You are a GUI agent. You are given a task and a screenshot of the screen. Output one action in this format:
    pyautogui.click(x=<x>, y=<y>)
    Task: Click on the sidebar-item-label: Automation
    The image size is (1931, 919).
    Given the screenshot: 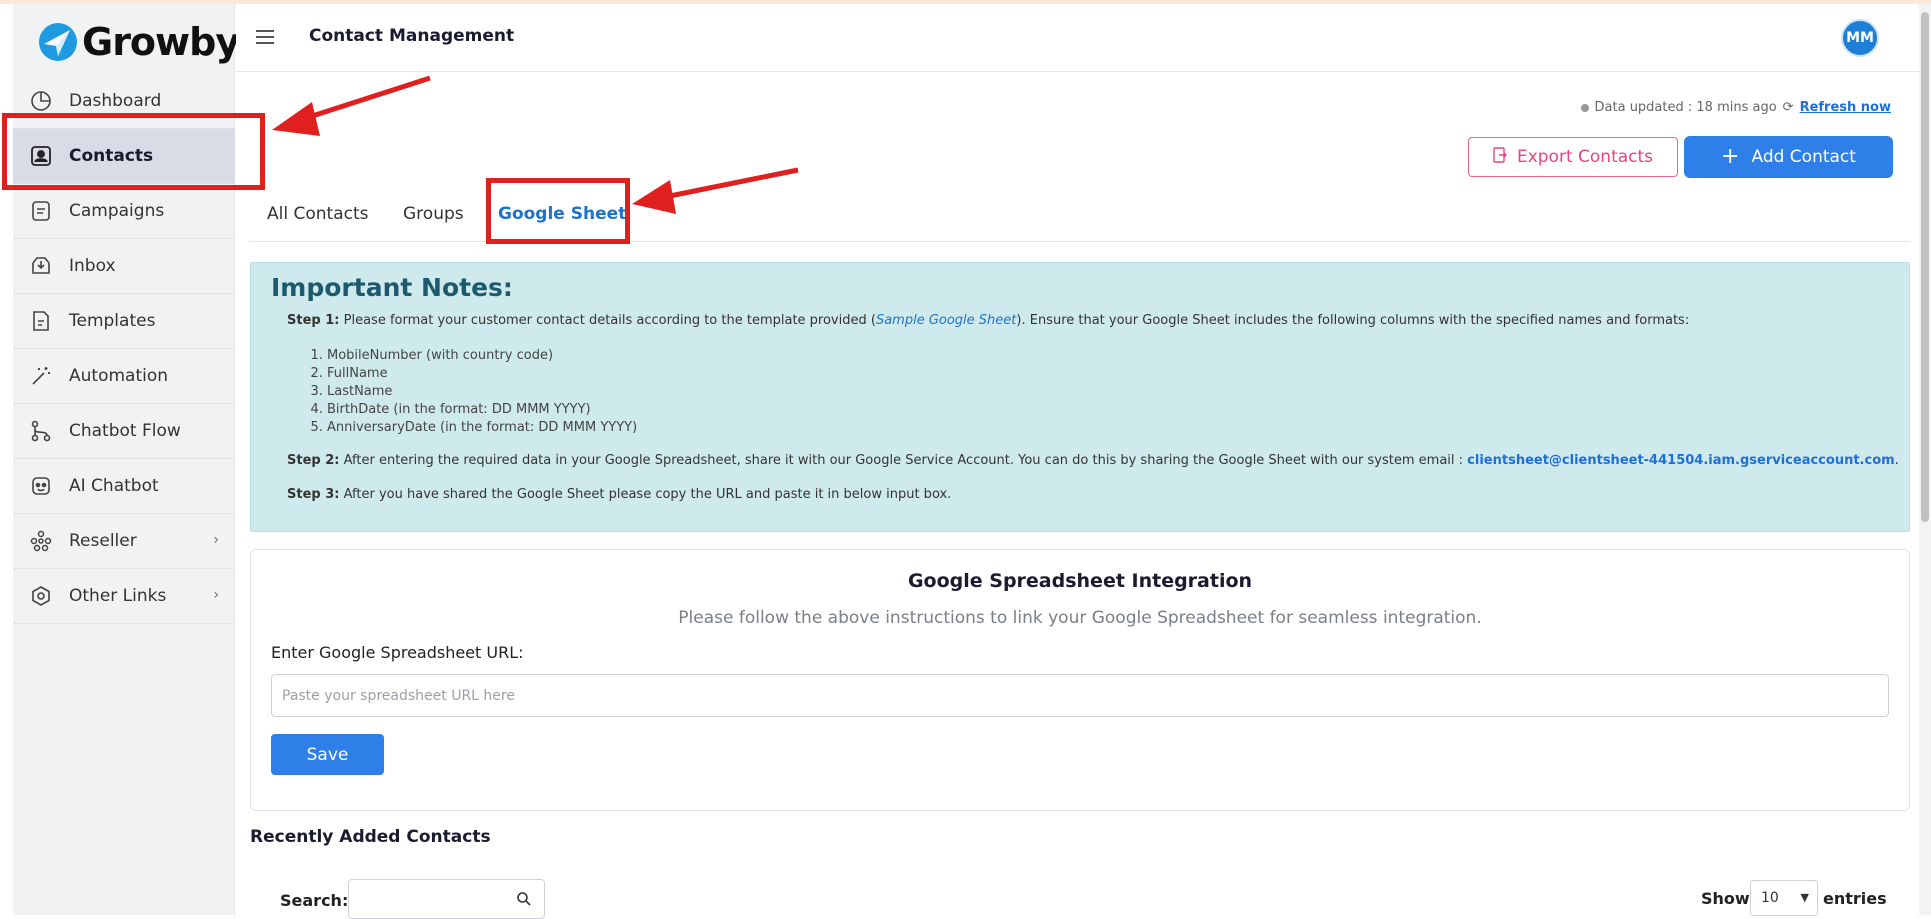 What is the action you would take?
    pyautogui.click(x=119, y=376)
    